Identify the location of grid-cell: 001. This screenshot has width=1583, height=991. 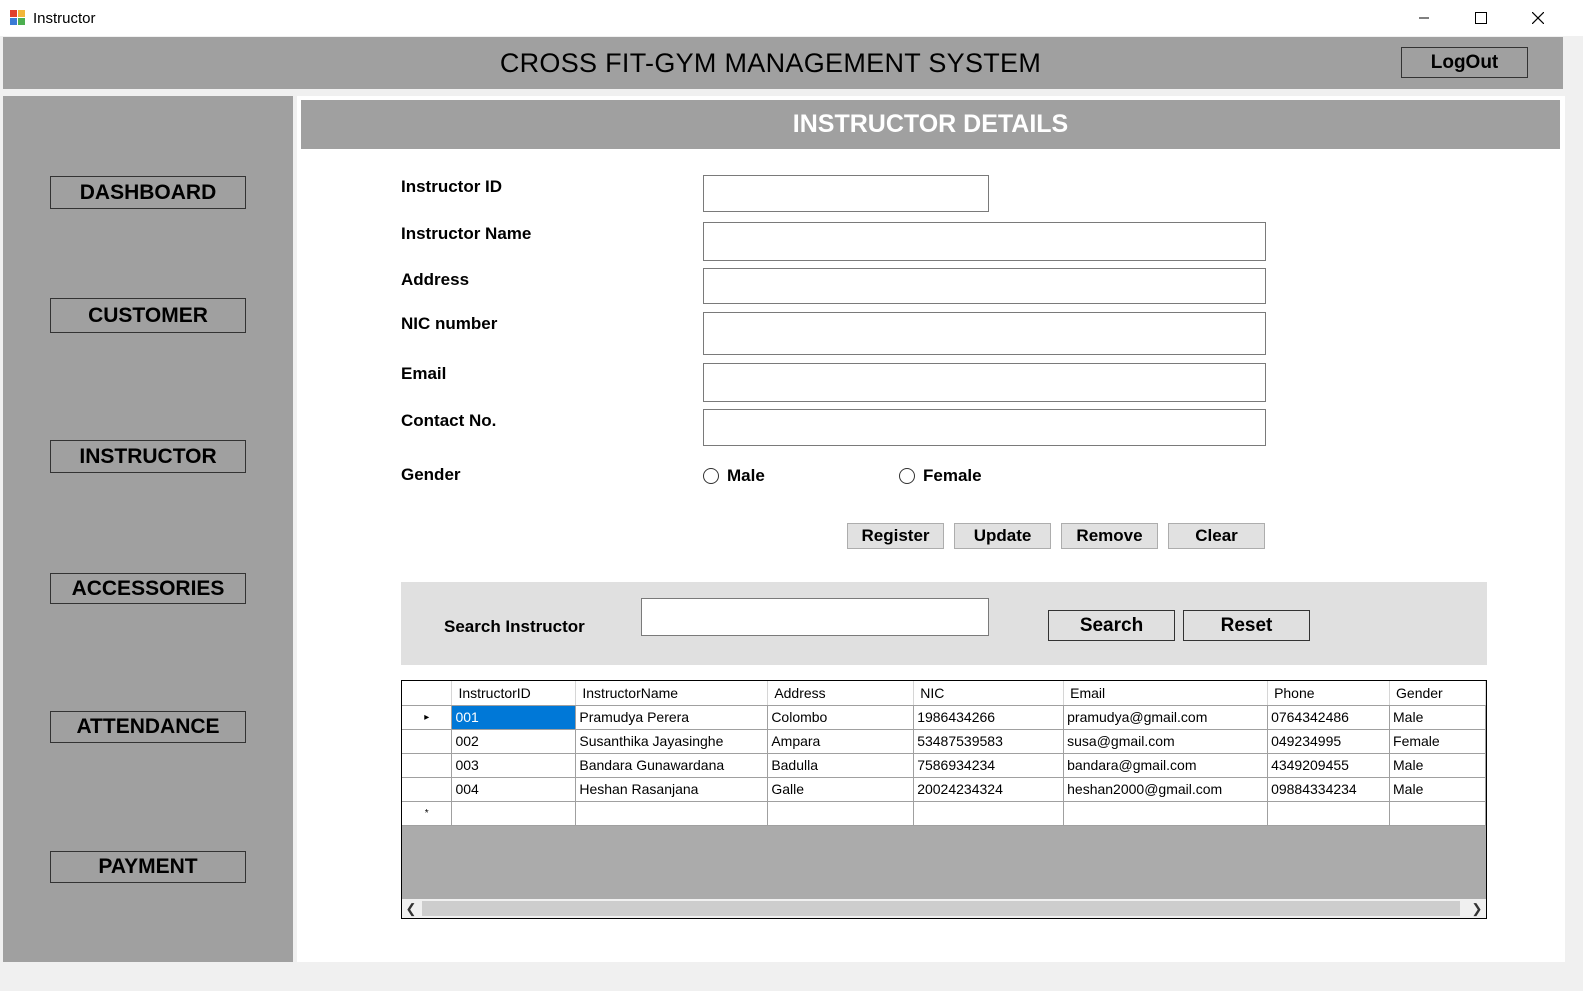
(514, 717).